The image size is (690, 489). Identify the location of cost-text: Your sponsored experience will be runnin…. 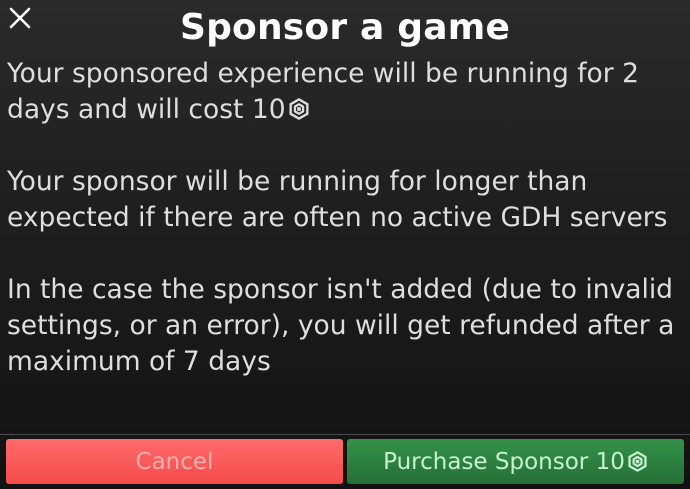
(323, 91).